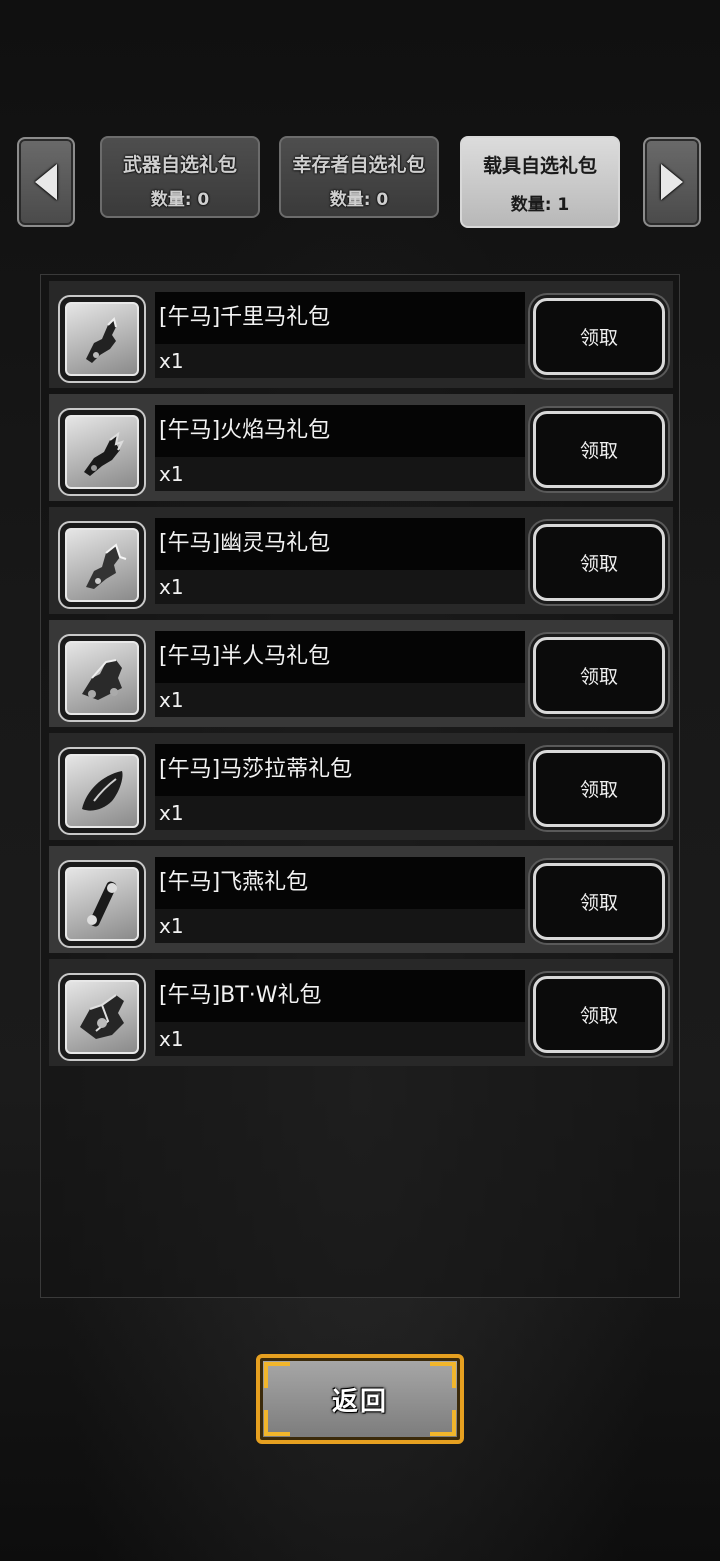 This screenshot has height=1561, width=720. I want to click on tab-title: 载具自选礼包, so click(539, 166).